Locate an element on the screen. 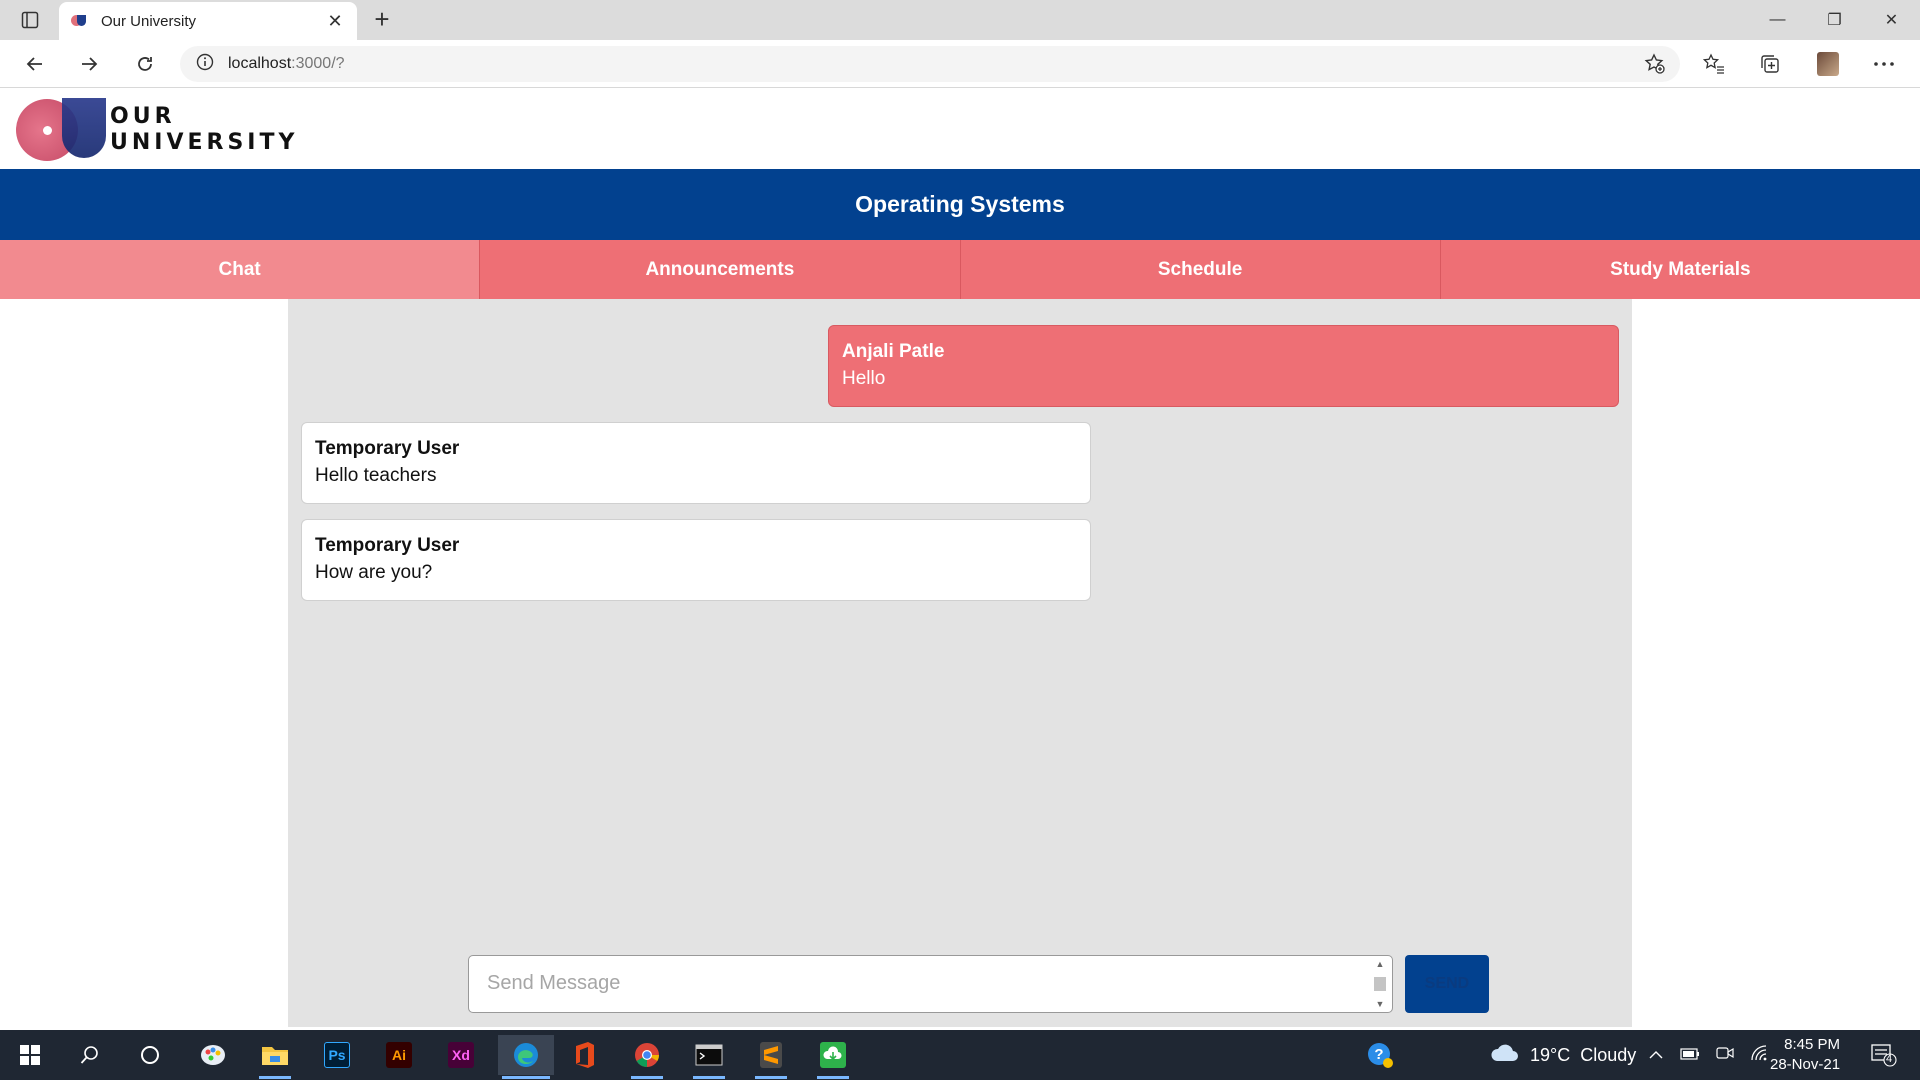 Image resolution: width=1920 pixels, height=1080 pixels. forward-button is located at coordinates (89, 64).